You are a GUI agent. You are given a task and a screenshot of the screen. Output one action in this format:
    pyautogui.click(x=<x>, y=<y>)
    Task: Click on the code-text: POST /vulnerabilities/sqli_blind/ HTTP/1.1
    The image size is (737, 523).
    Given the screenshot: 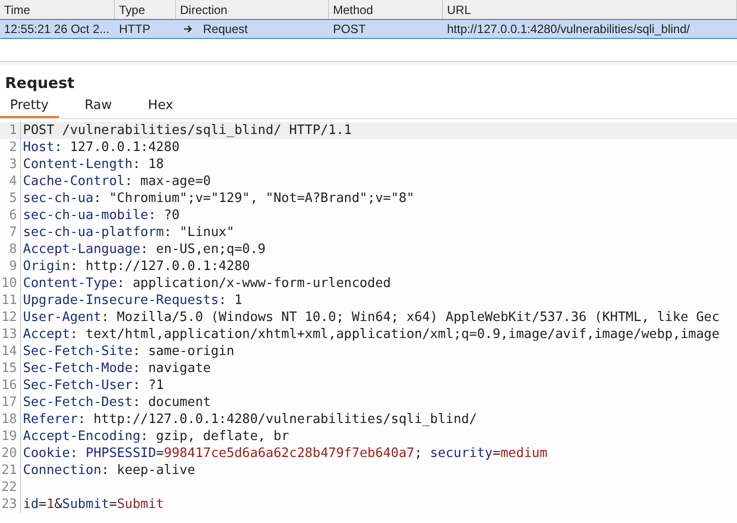 What is the action you would take?
    pyautogui.click(x=187, y=130)
    